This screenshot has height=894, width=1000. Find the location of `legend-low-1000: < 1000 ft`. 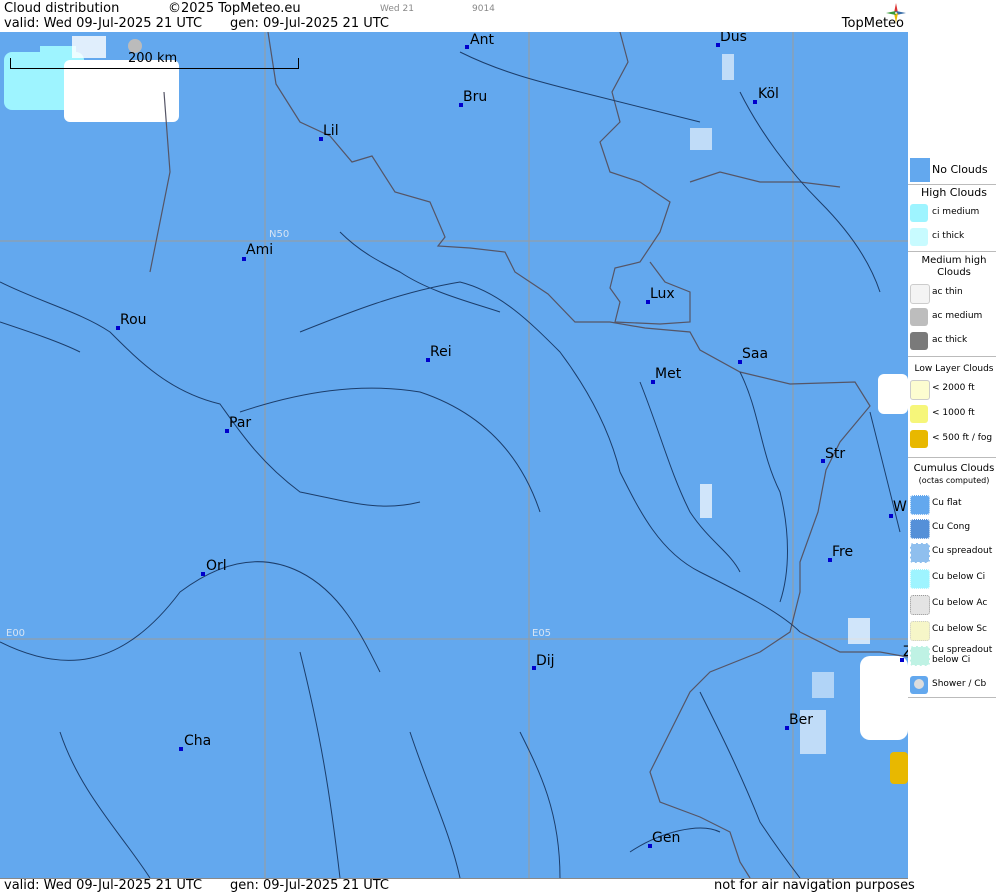

legend-low-1000: < 1000 ft is located at coordinates (954, 414).